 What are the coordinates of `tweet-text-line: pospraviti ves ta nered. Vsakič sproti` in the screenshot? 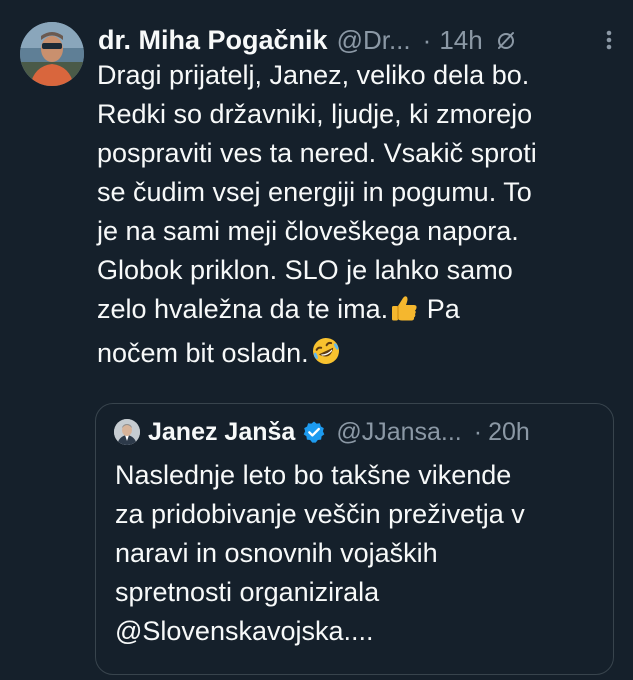 It's located at (317, 153).